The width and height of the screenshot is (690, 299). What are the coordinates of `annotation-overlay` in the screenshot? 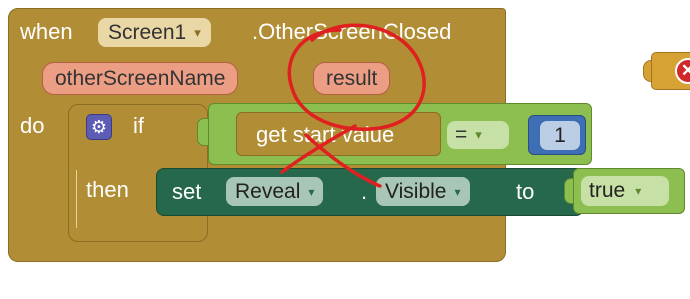 It's located at (353, 105).